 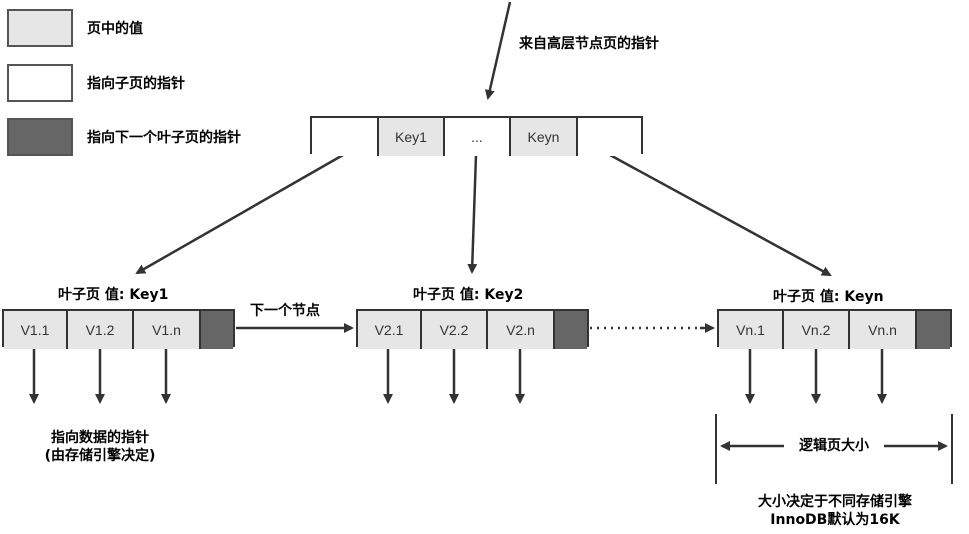 What do you see at coordinates (412, 137) in the screenshot?
I see `root-cell-key1: Key1` at bounding box center [412, 137].